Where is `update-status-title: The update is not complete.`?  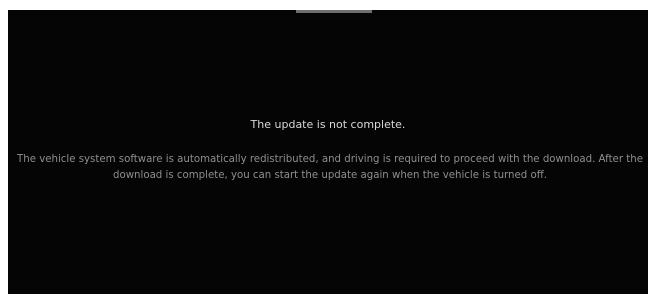
update-status-title: The update is not complete. is located at coordinates (328, 124).